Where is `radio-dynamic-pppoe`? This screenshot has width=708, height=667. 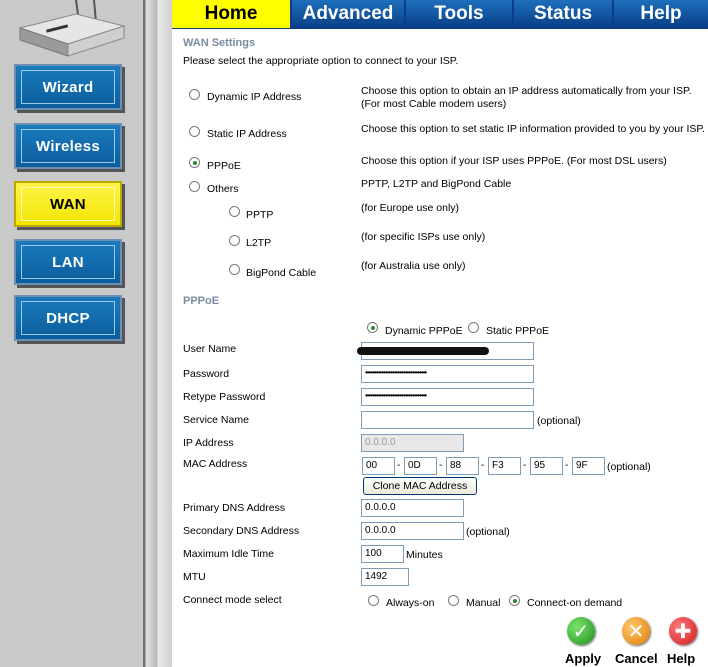 radio-dynamic-pppoe is located at coordinates (372, 327).